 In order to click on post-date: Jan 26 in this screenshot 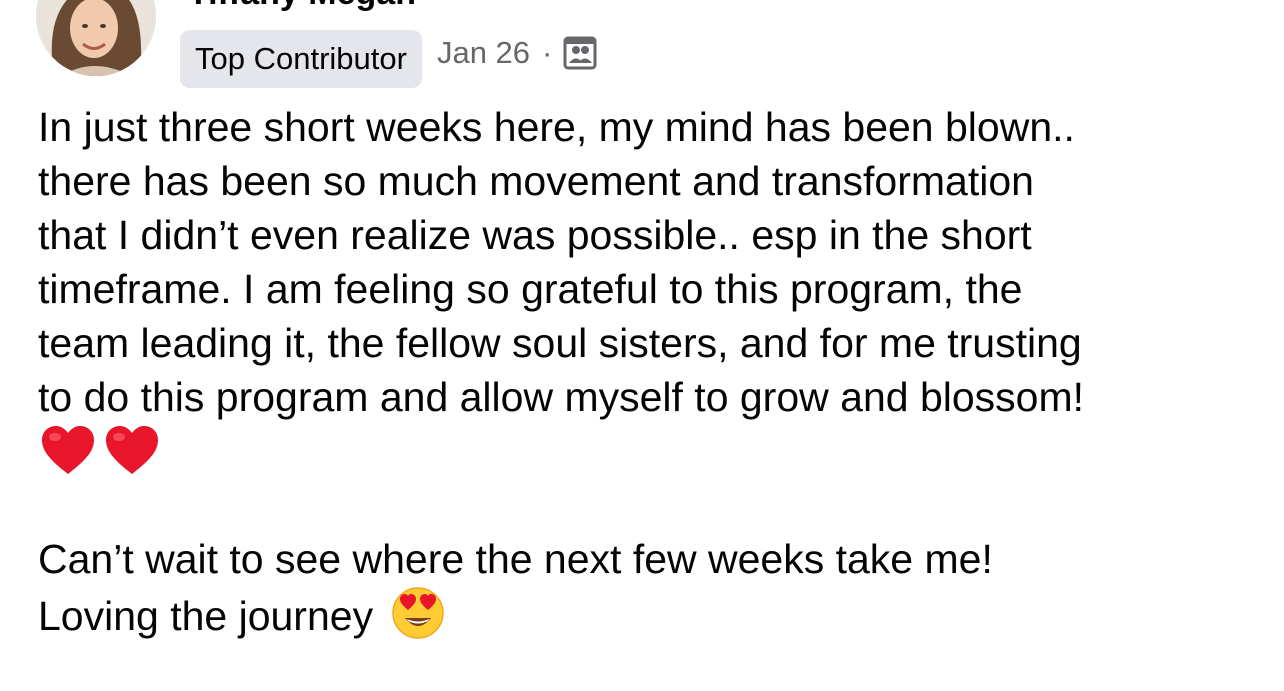, I will do `click(483, 53)`.